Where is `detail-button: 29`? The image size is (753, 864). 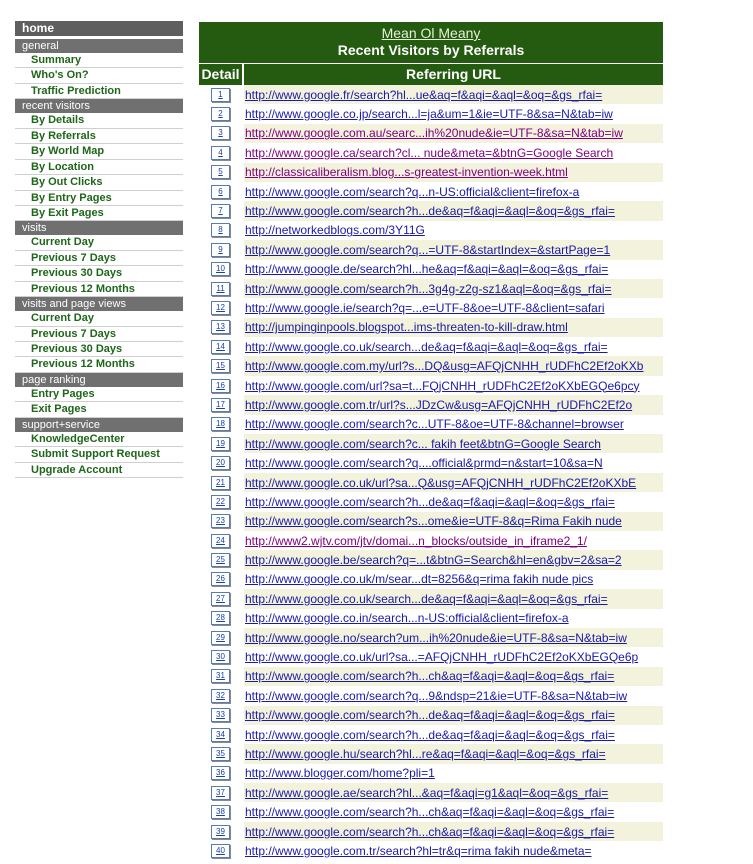
detail-button: 29 is located at coordinates (220, 637).